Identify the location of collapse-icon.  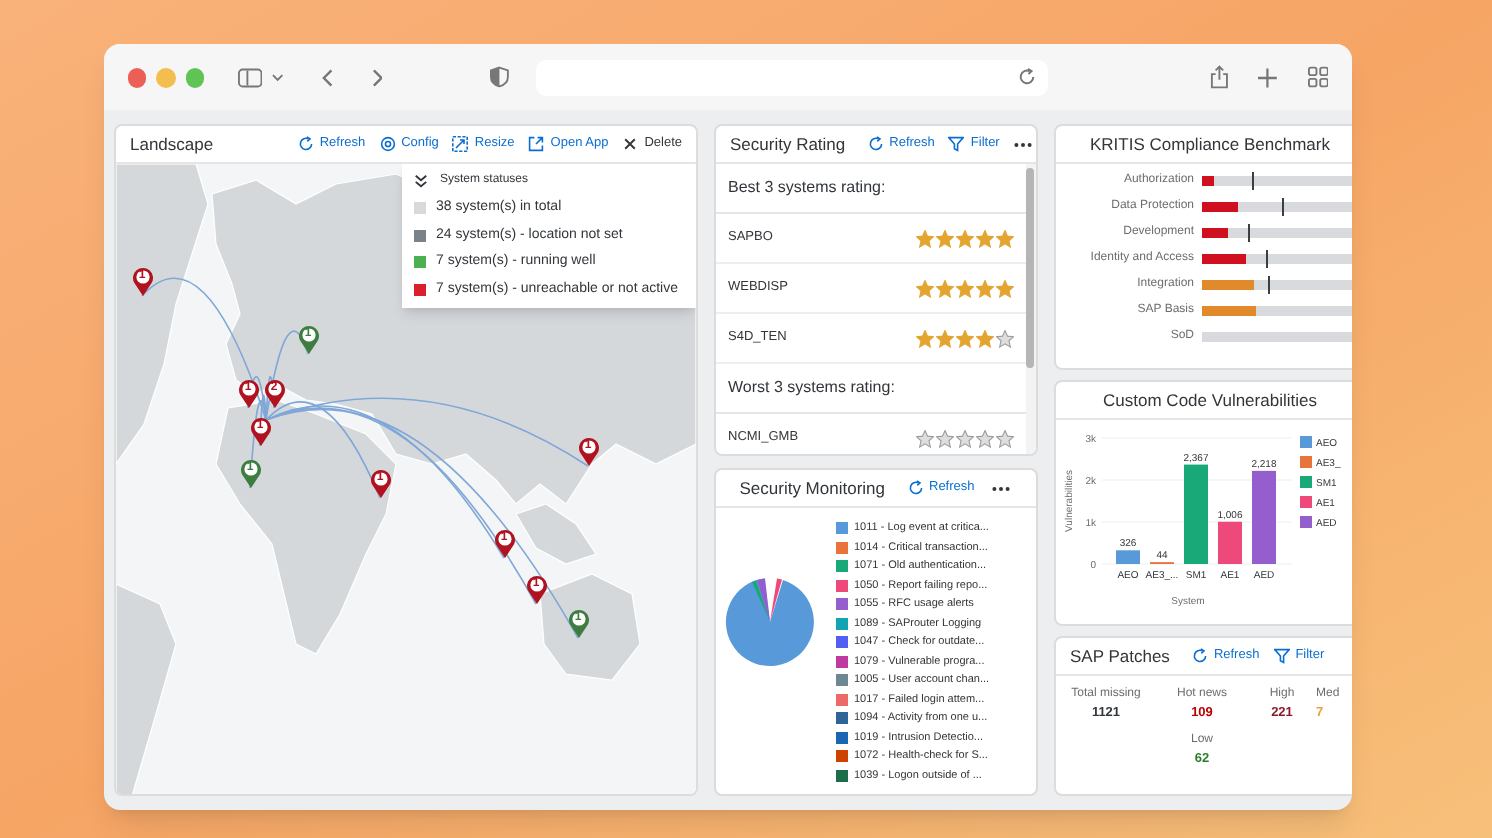
(421, 181).